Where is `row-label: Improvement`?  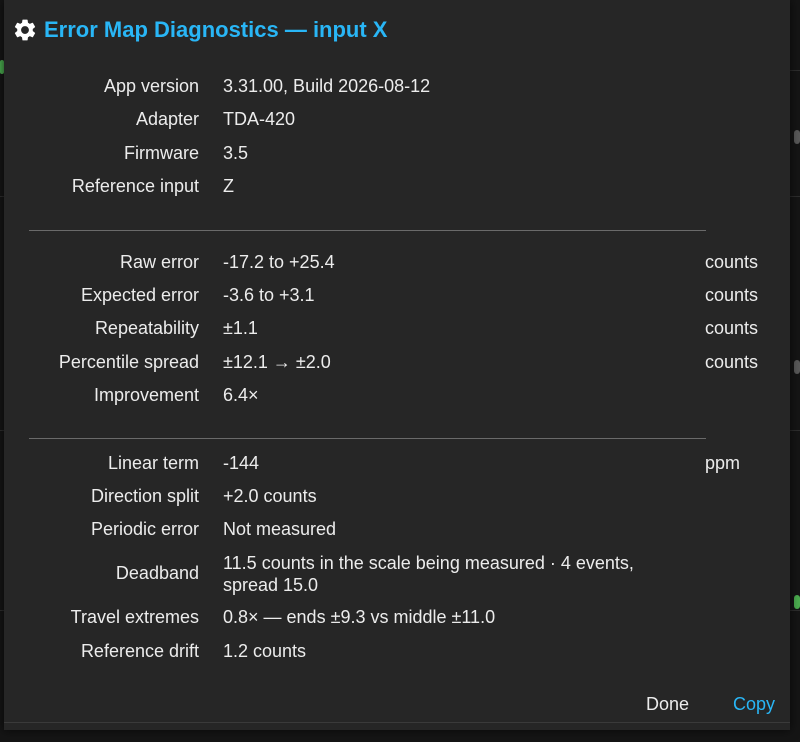
row-label: Improvement is located at coordinates (146, 395).